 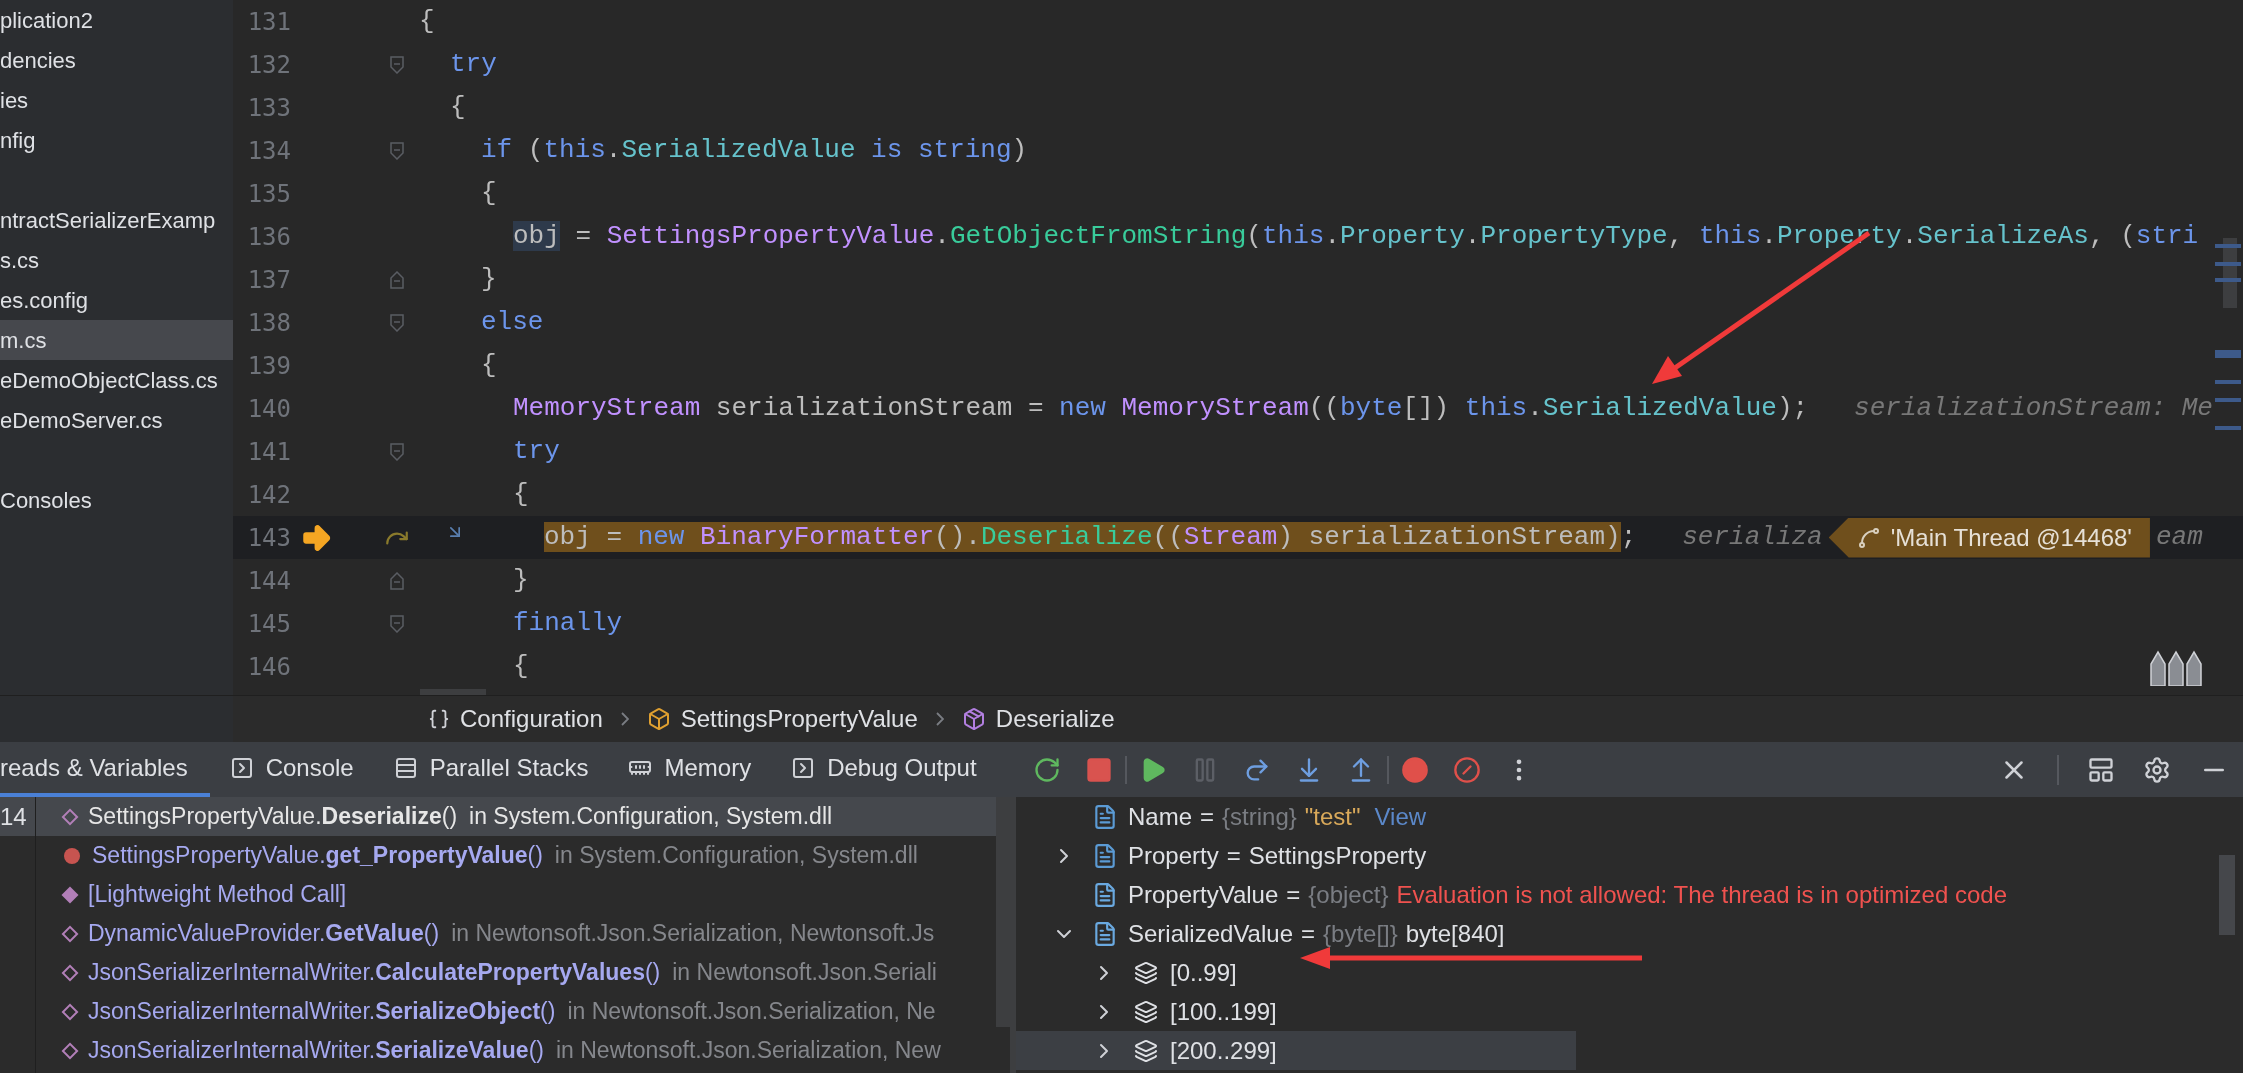 I want to click on tool-tab: Console, so click(x=291, y=769).